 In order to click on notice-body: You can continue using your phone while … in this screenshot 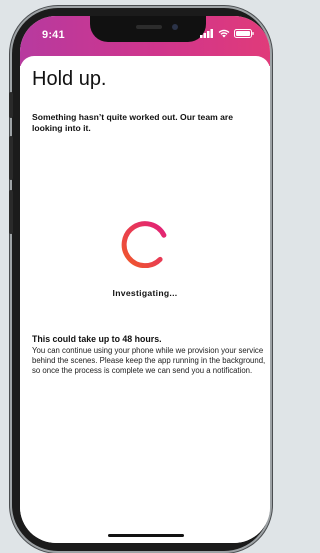, I will do `click(149, 360)`.